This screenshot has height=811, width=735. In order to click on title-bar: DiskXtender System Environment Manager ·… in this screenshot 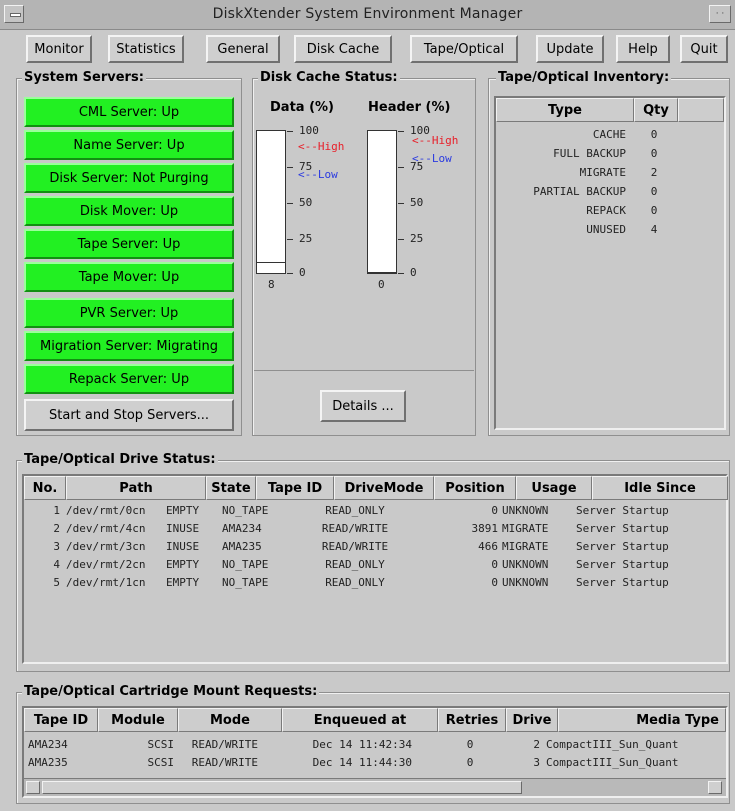, I will do `click(367, 15)`.